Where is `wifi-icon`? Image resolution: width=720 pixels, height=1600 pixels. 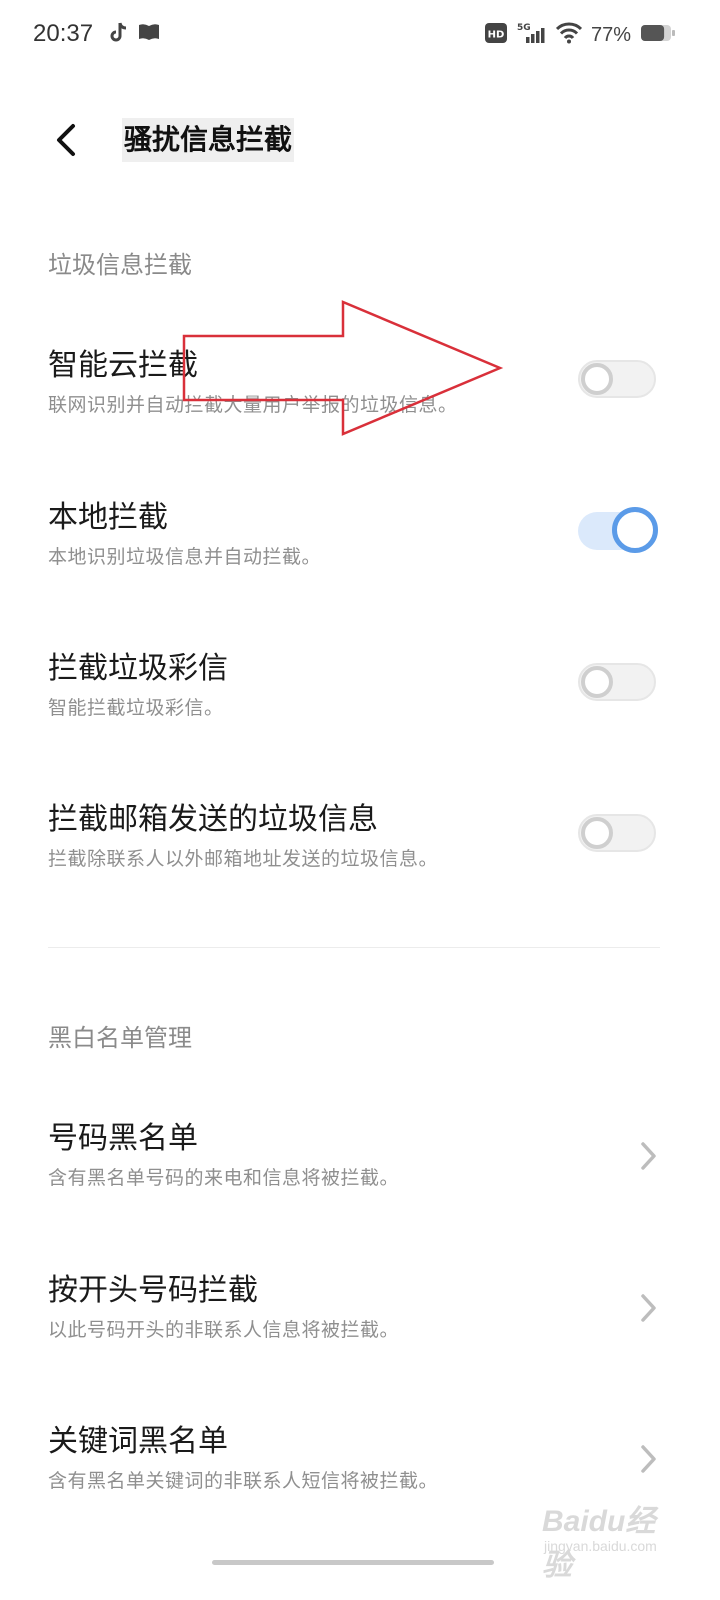
wifi-icon is located at coordinates (569, 35).